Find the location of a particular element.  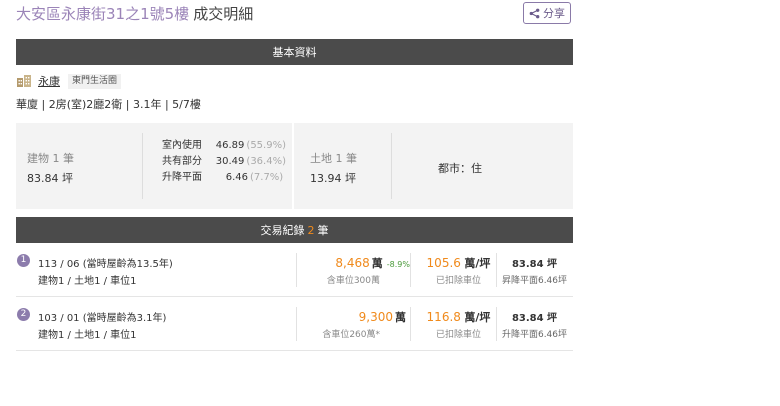

land-info-panel: 土地 1 筆 13.94 坪 都市：住 is located at coordinates (433, 166).